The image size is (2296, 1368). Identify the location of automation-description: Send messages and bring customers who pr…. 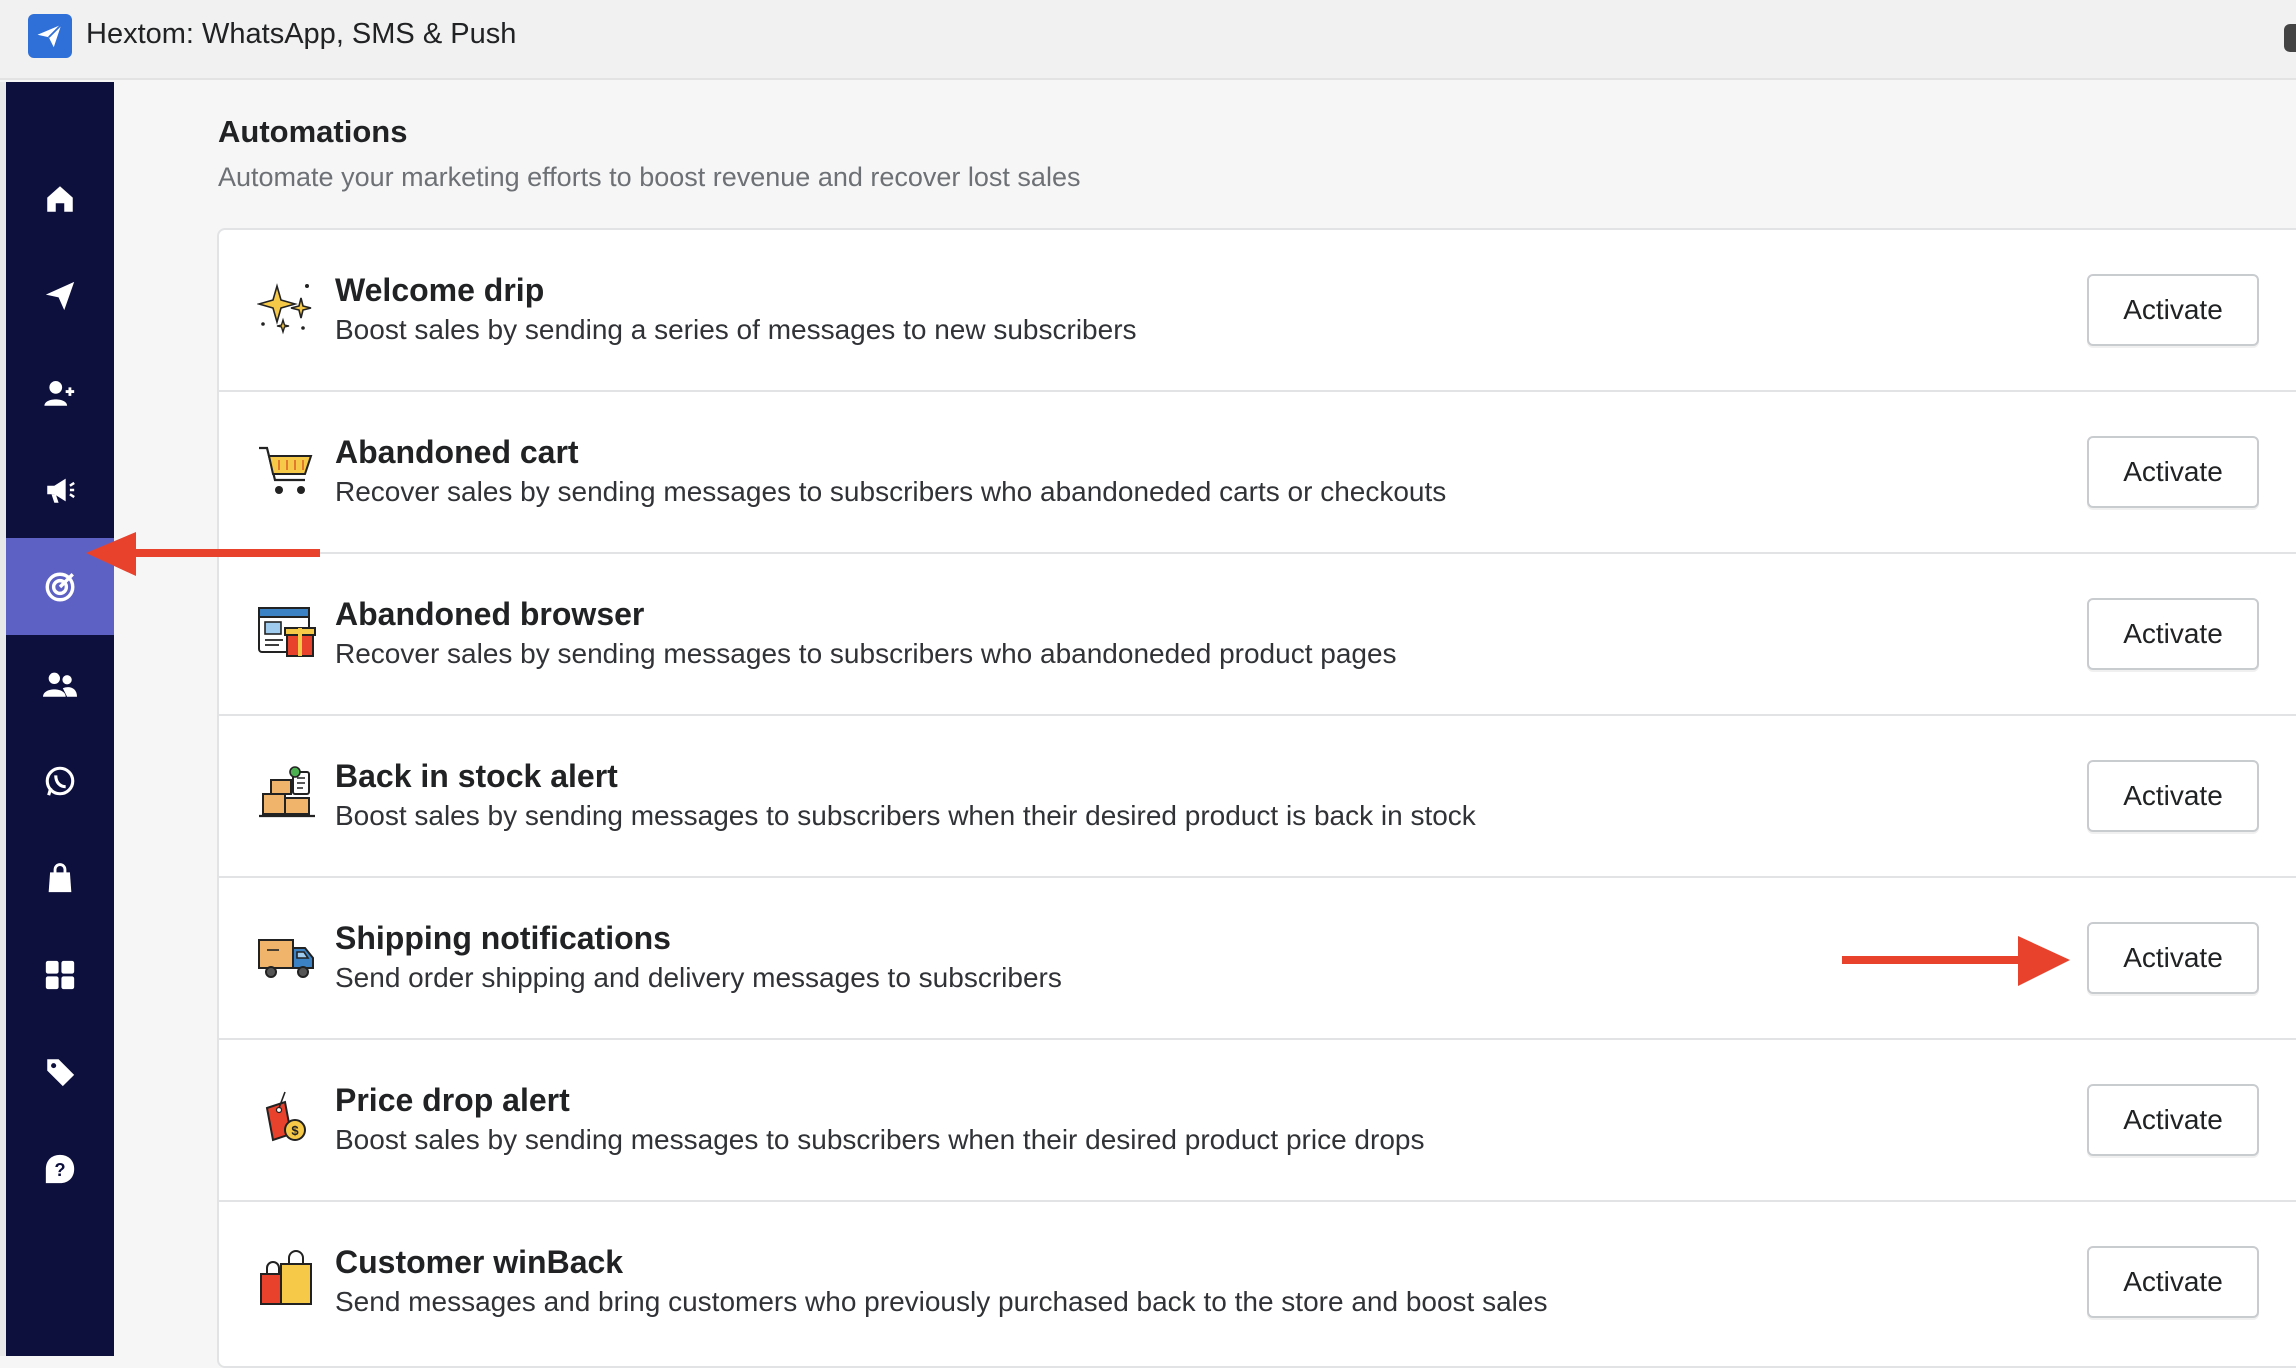
(941, 1301).